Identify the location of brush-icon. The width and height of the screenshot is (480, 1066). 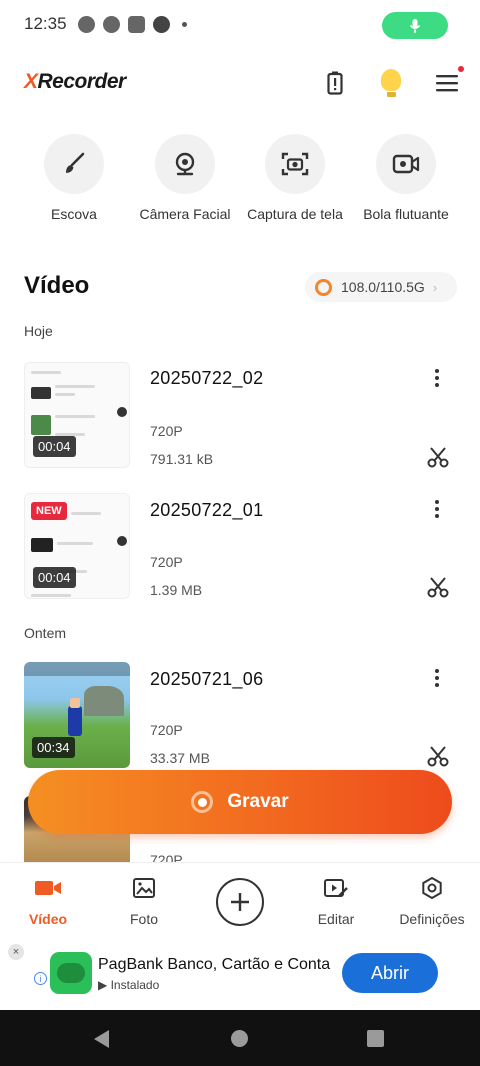
(75, 162).